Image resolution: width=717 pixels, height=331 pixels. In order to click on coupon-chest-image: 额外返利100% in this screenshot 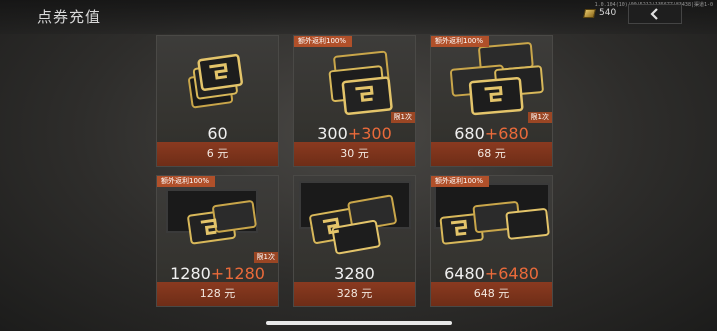, I will do `click(491, 219)`.